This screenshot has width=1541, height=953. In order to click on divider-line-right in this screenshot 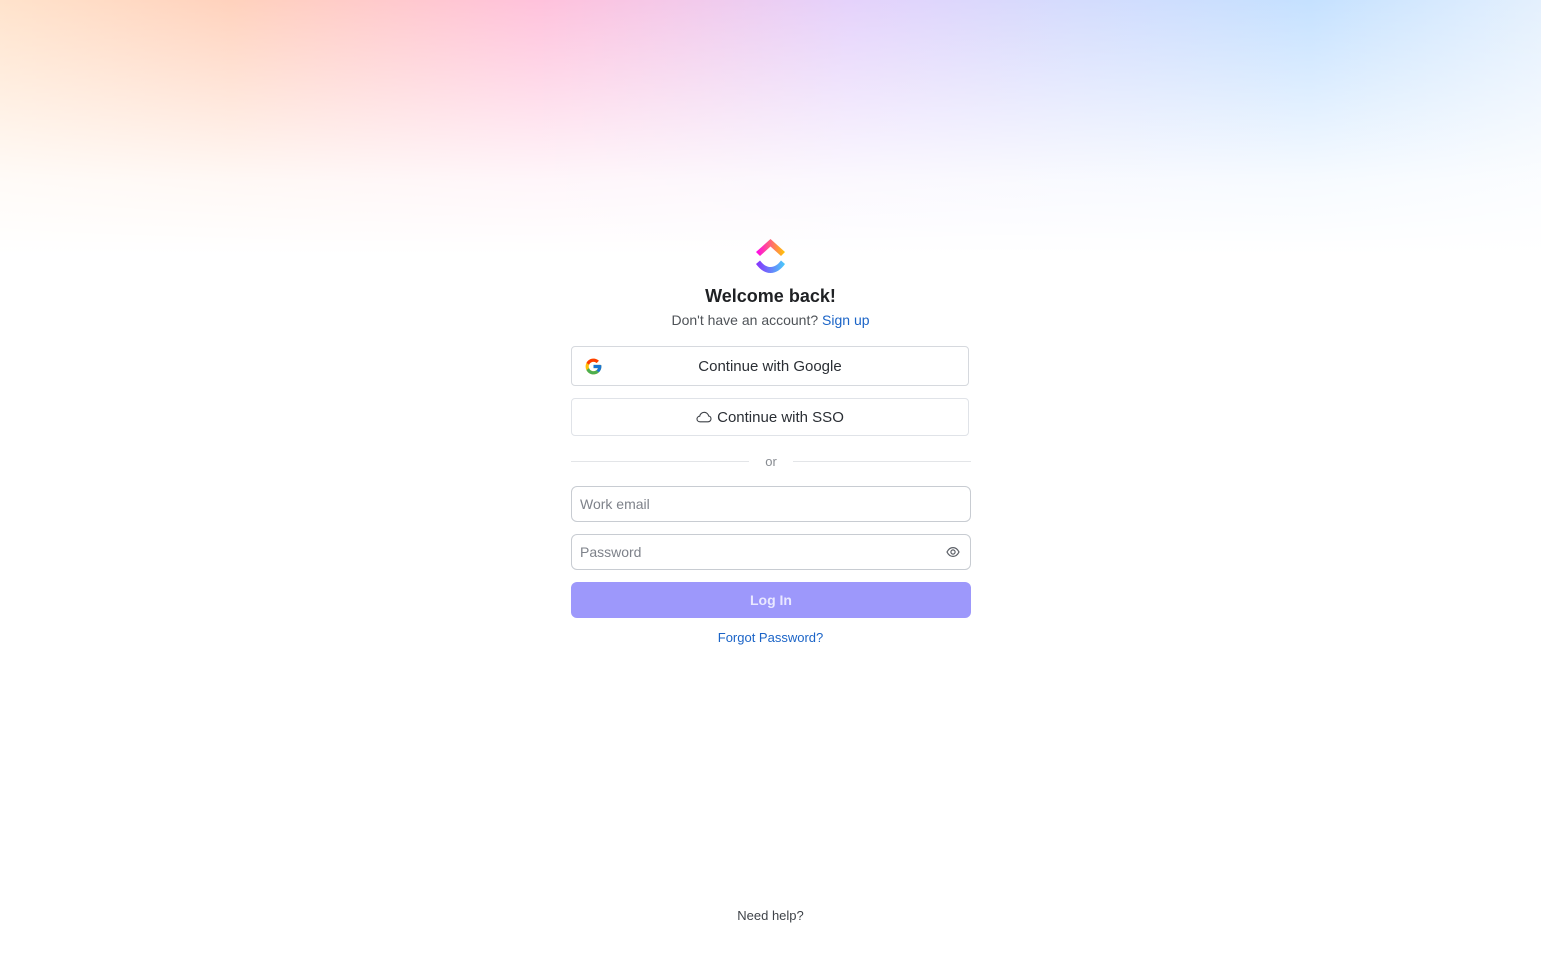, I will do `click(882, 461)`.